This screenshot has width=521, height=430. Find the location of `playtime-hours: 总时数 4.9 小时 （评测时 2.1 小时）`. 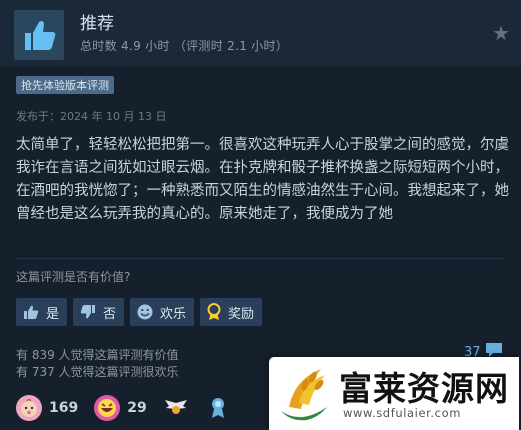

playtime-hours: 总时数 4.9 小时 （评测时 2.1 小时） is located at coordinates (184, 46).